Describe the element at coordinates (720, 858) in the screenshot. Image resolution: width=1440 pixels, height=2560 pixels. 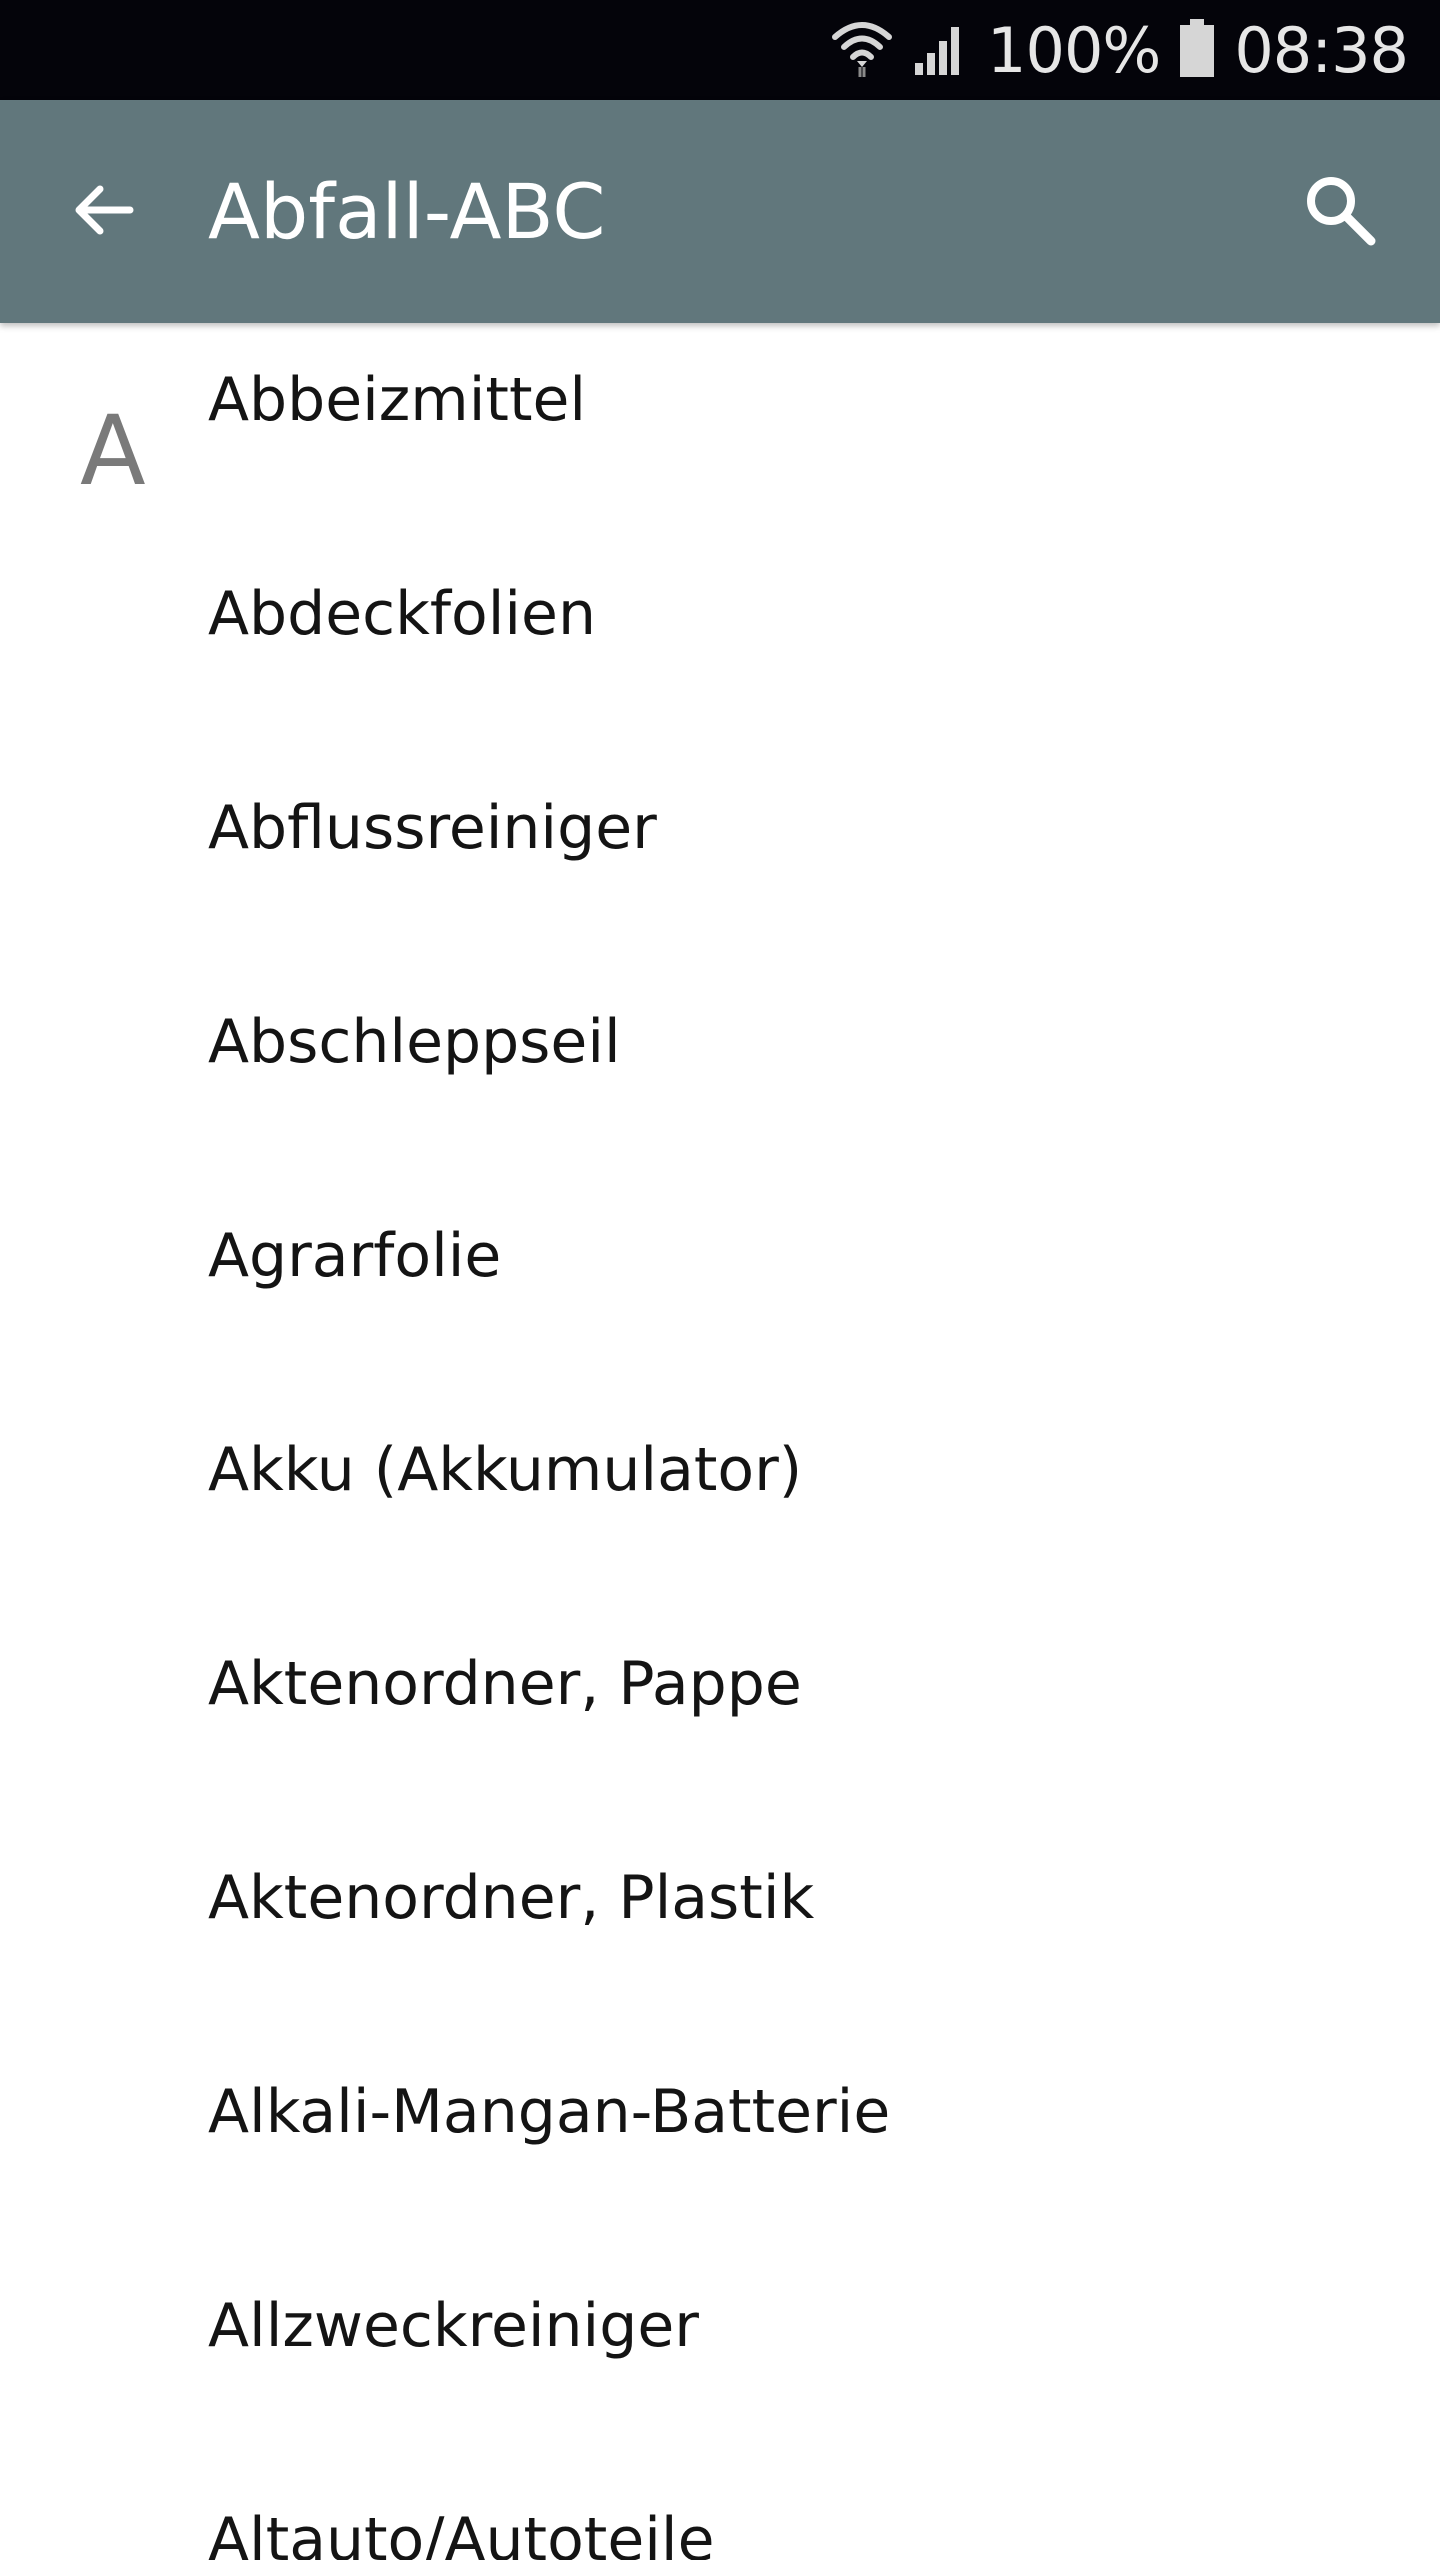
I see `list-item: Abflussreiniger` at that location.